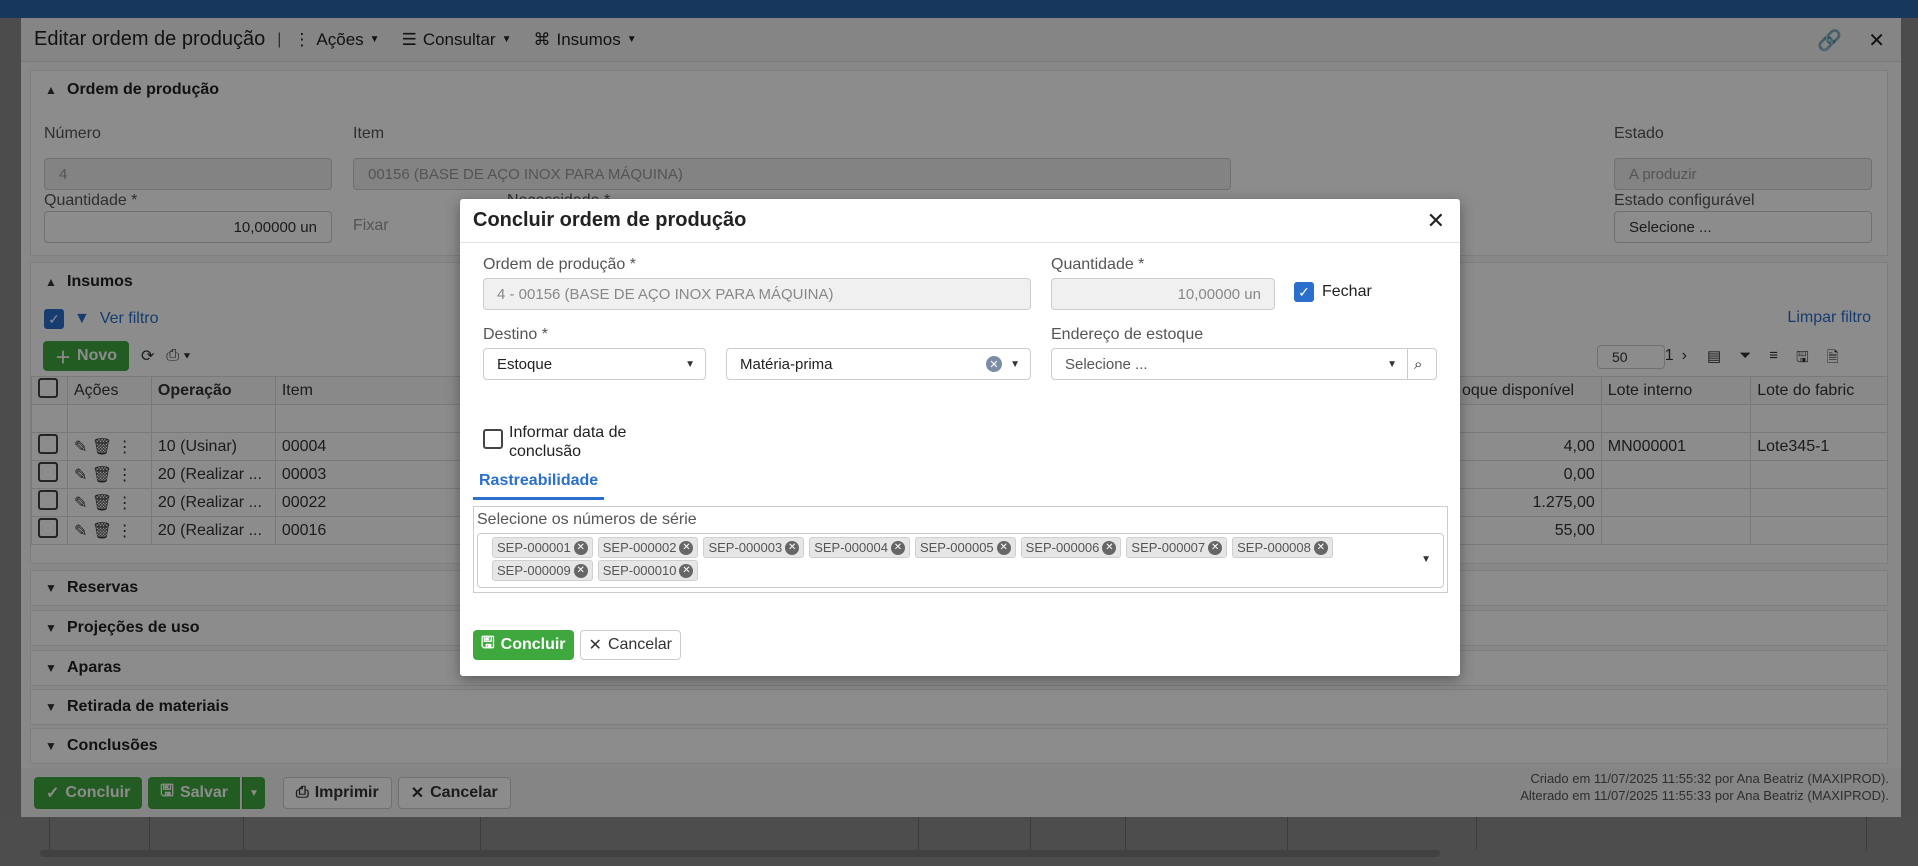  Describe the element at coordinates (878, 364) in the screenshot. I see `destino-tipo-select: Matéria-prima ✕ ▼` at that location.